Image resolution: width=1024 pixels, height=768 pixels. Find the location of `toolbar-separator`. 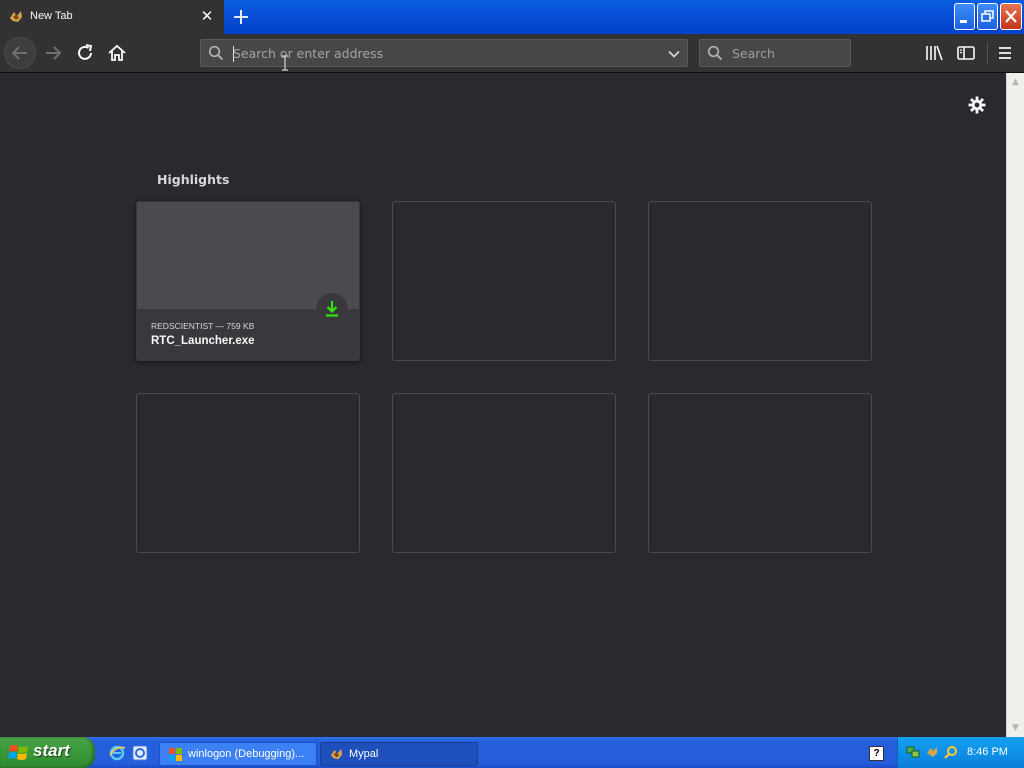

toolbar-separator is located at coordinates (987, 53).